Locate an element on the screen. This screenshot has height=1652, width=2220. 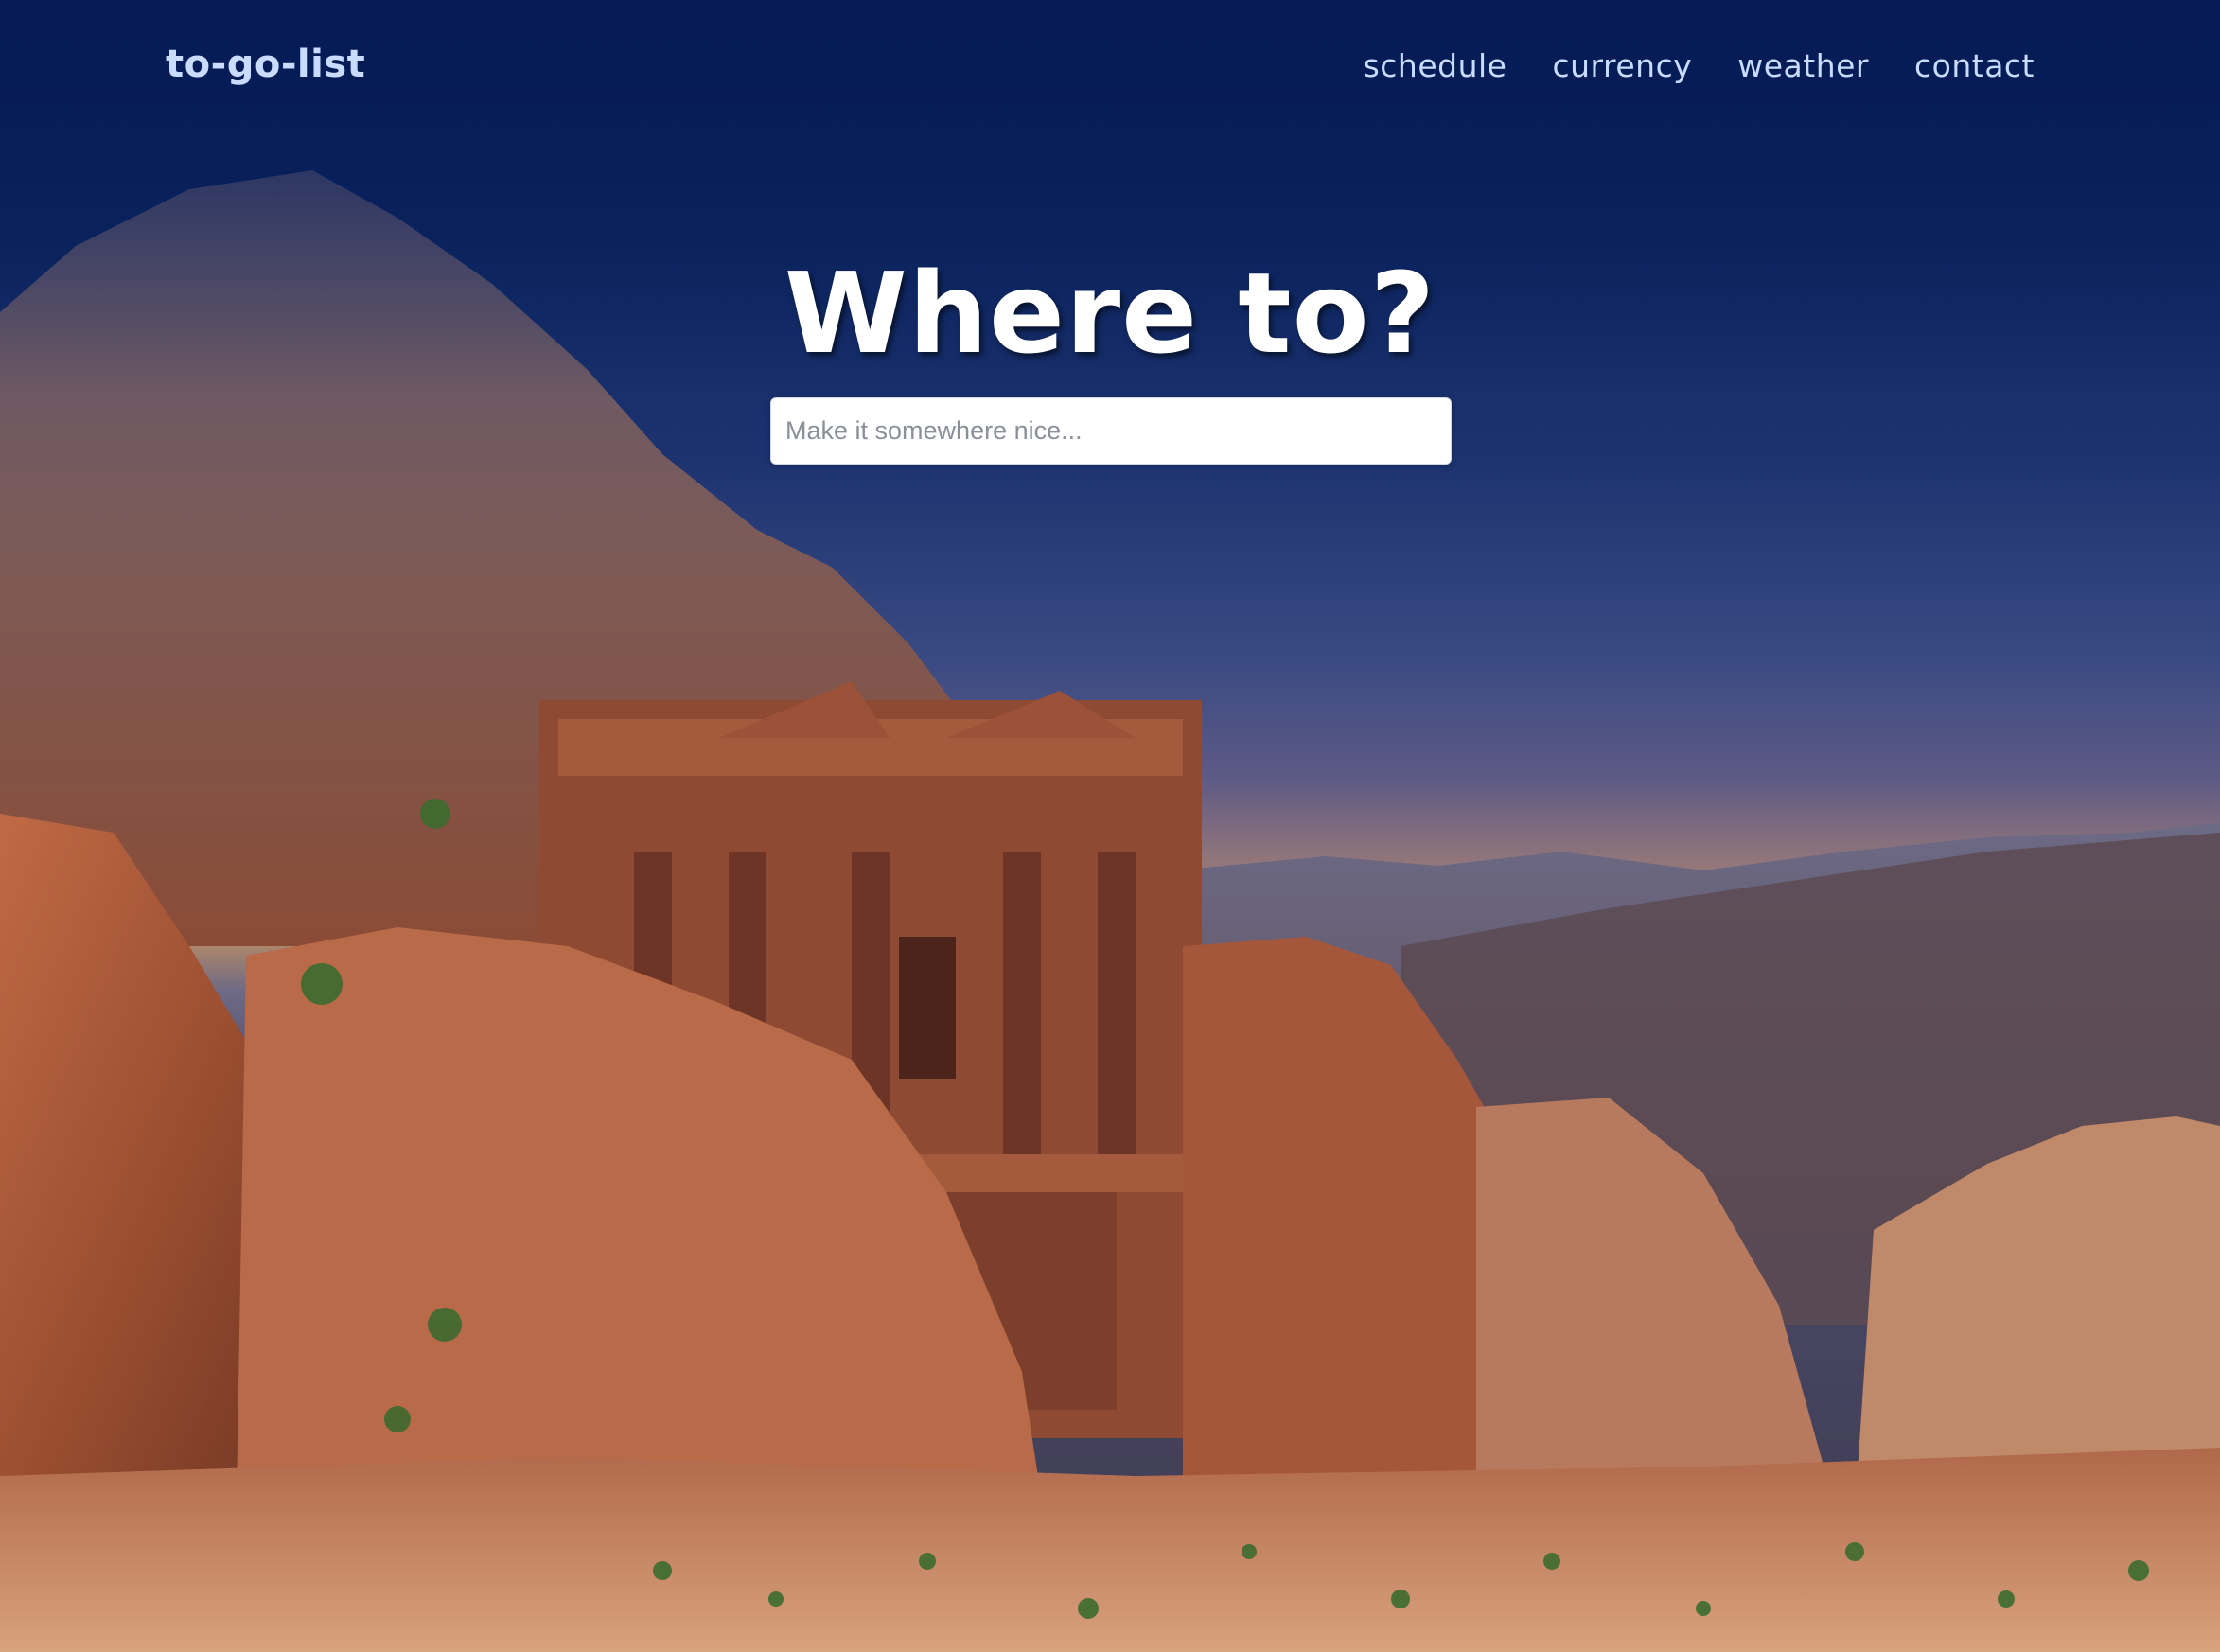
nav-link-schedule: schedule is located at coordinates (1435, 65).